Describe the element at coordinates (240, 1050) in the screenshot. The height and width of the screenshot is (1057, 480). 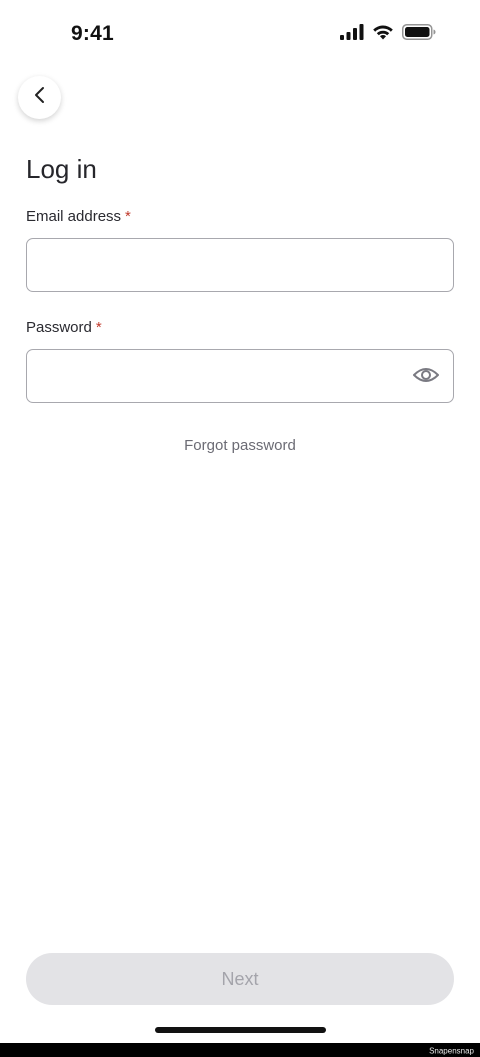
I see `footer-strip` at that location.